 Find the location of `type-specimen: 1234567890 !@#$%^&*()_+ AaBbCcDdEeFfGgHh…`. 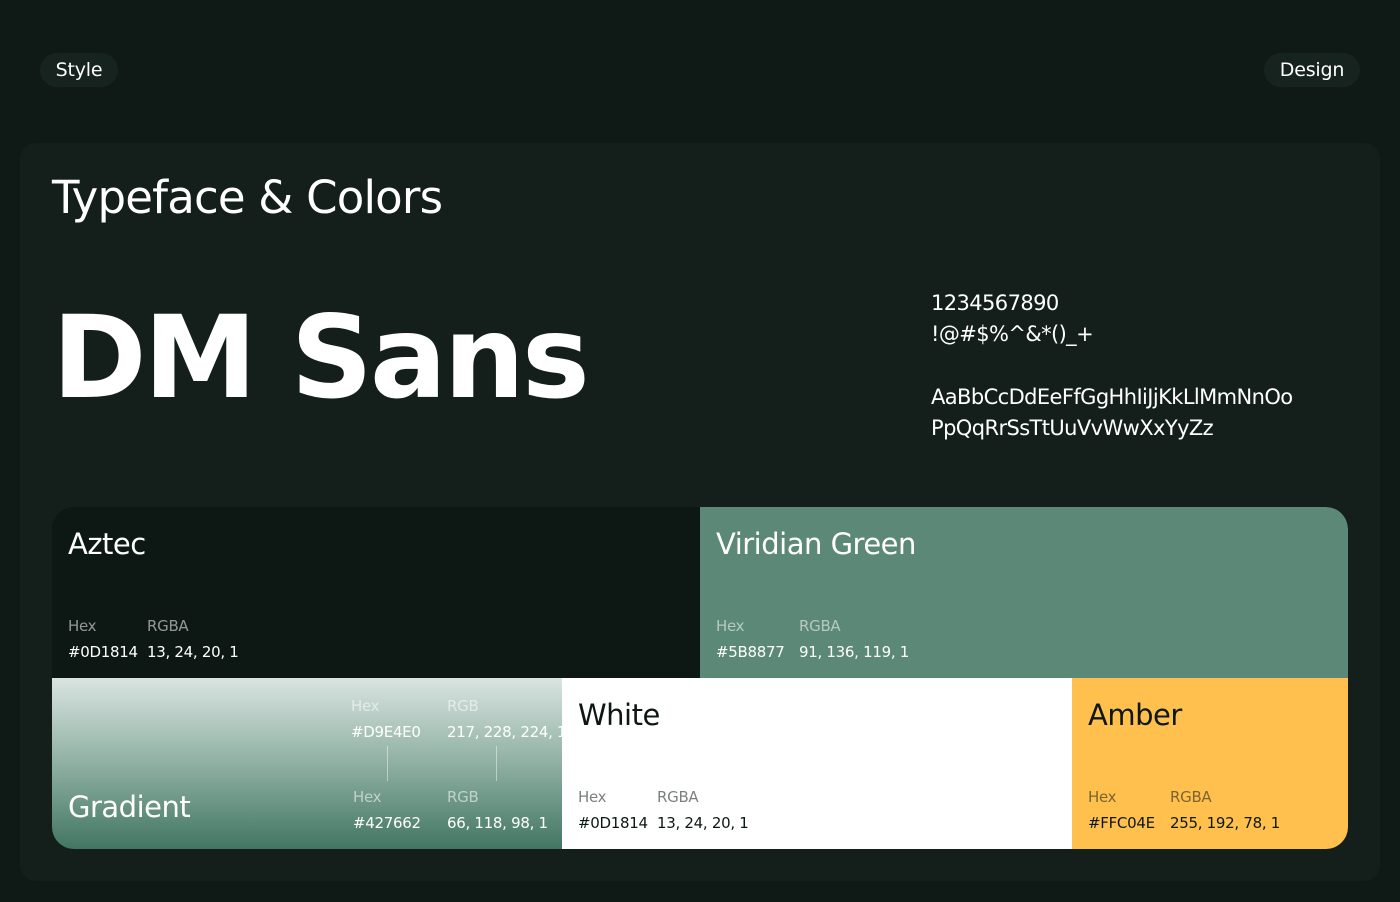

type-specimen: 1234567890 !@#$%^&*()_+ AaBbCcDdEeFfGgHh… is located at coordinates (1112, 366).